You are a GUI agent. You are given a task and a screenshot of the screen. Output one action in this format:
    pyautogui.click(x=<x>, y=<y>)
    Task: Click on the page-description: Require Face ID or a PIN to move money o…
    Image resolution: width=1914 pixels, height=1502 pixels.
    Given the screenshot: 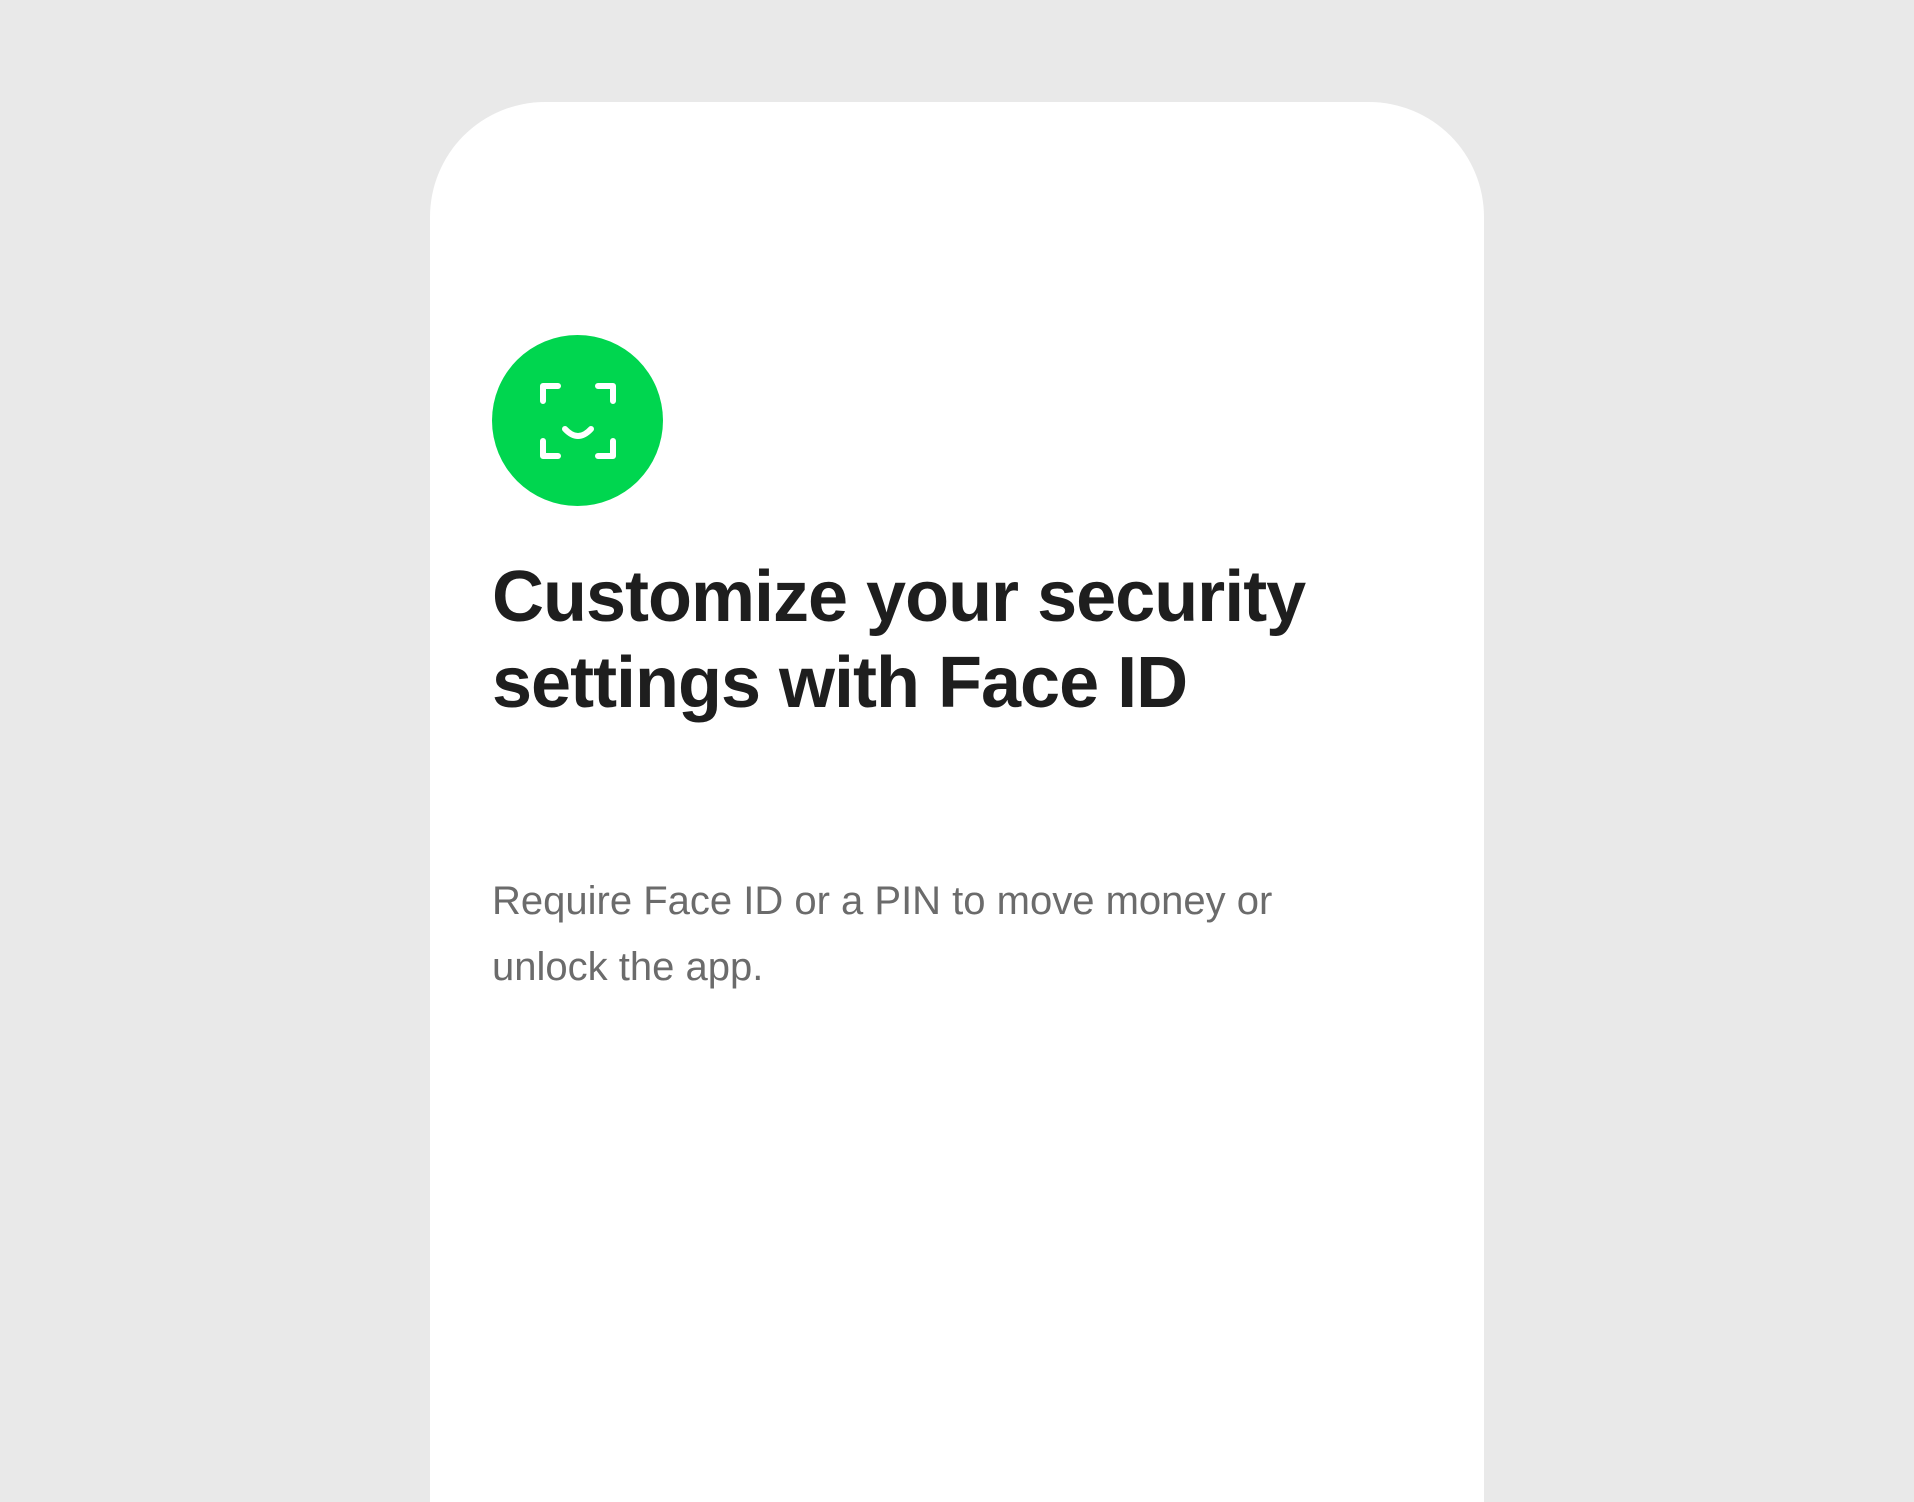 What is the action you would take?
    pyautogui.click(x=882, y=934)
    